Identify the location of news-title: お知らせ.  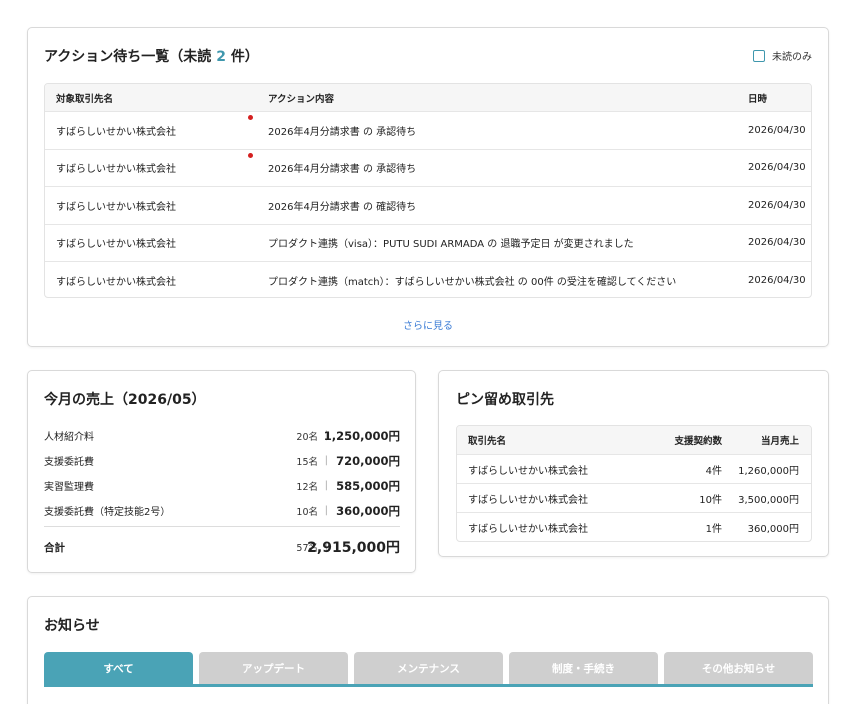
(72, 626).